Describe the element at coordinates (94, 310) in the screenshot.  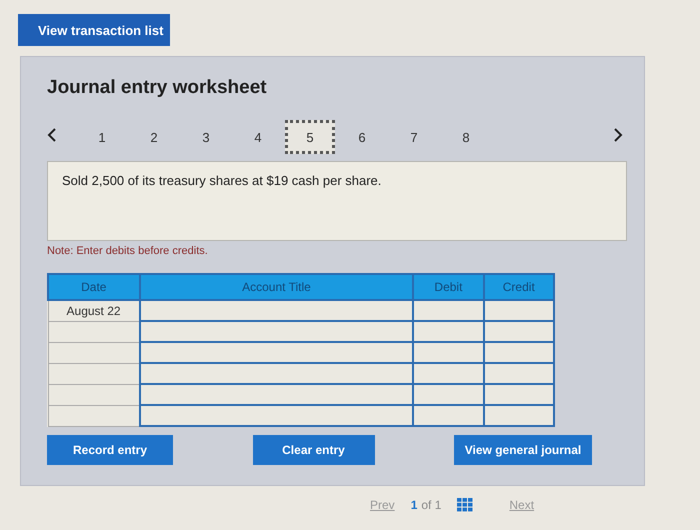
I see `date-cell: August 22` at that location.